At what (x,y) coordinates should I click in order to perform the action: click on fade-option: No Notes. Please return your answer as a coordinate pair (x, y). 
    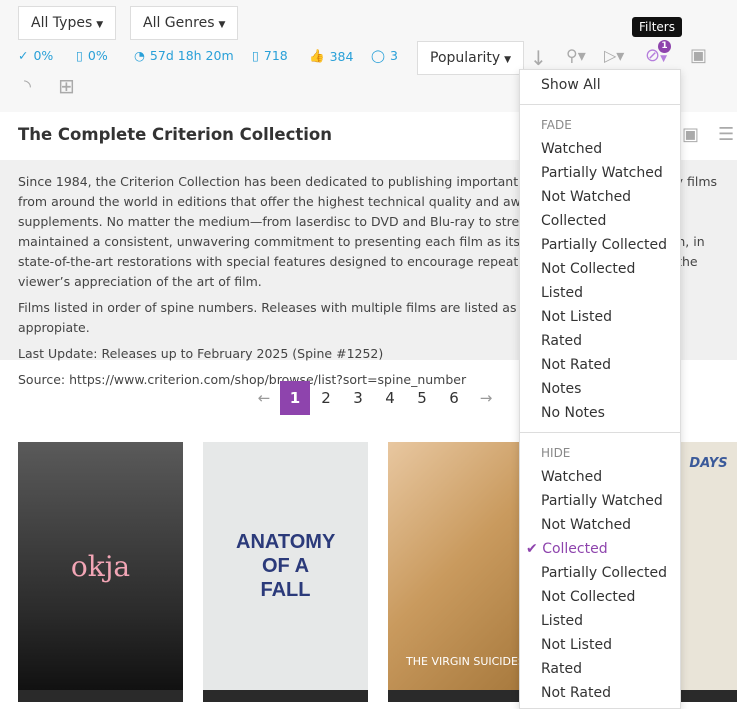
    Looking at the image, I should click on (600, 413).